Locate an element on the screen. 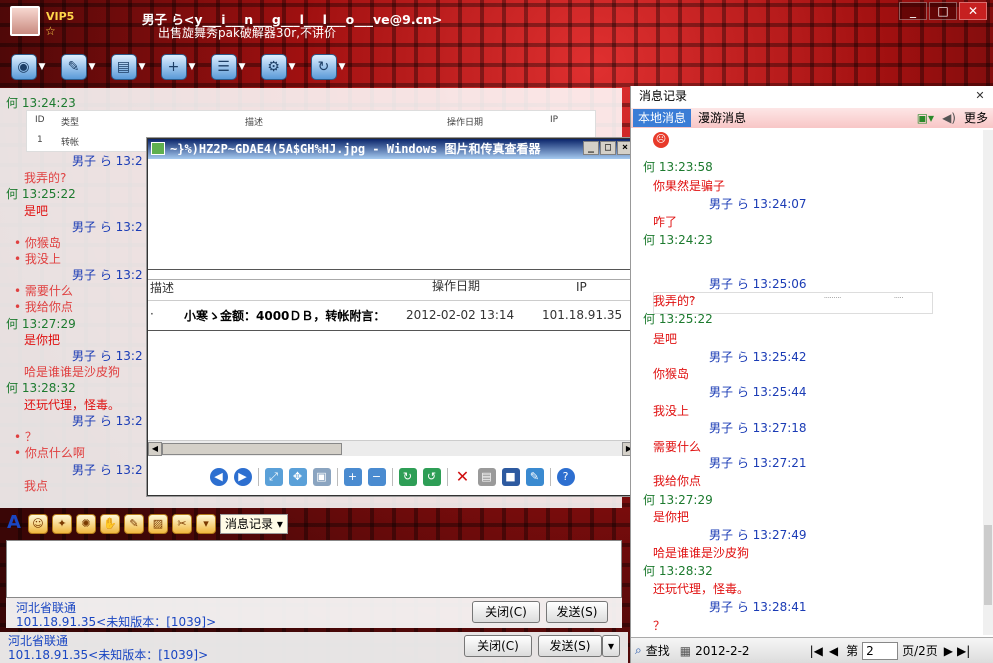  history-message-header: 何 13:24:23 is located at coordinates (678, 240).